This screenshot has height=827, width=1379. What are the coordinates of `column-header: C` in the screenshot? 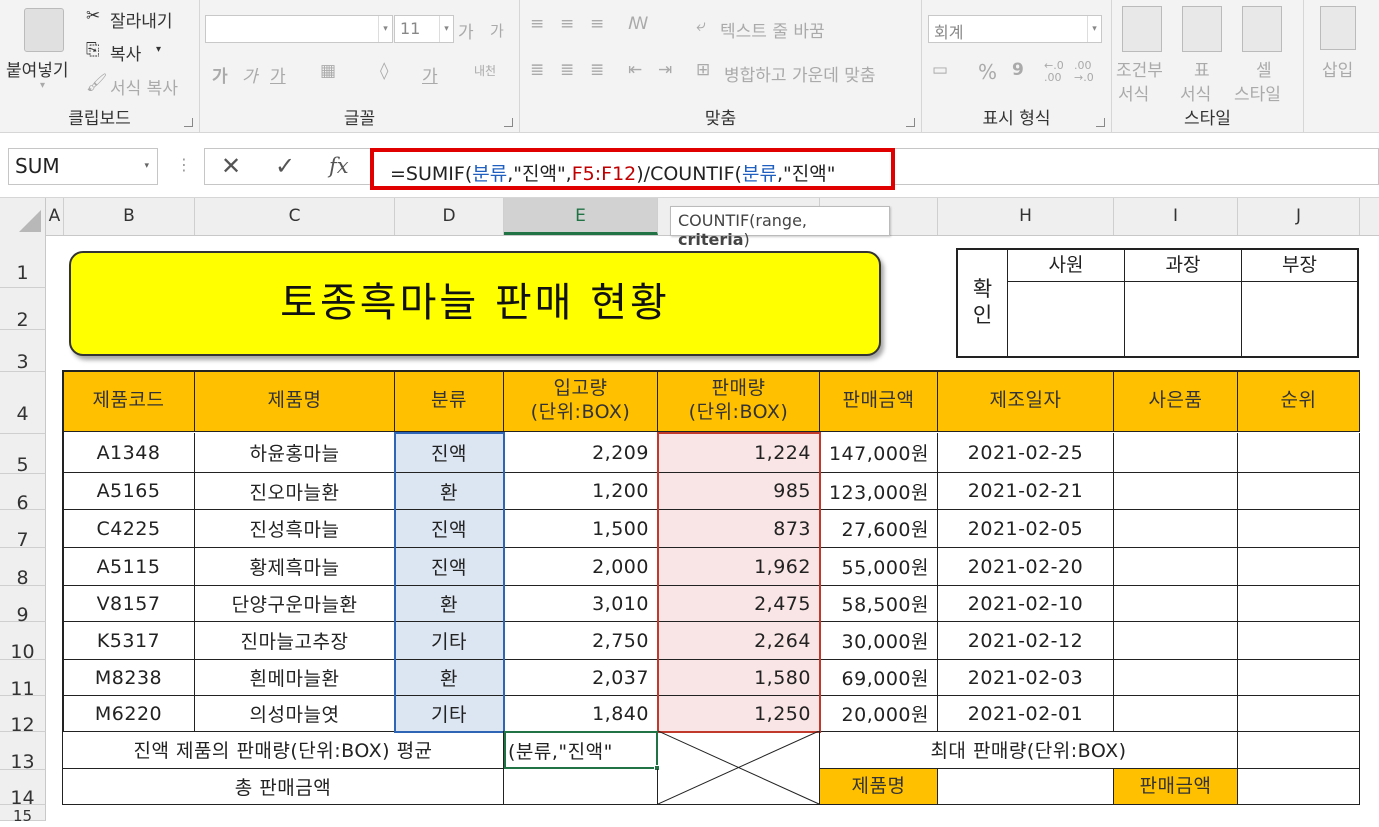 It's located at (295, 216).